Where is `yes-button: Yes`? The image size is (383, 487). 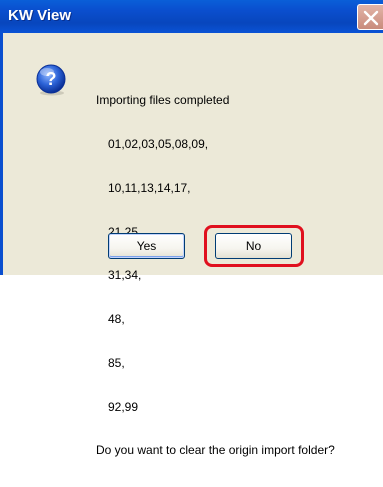 yes-button: Yes is located at coordinates (146, 246).